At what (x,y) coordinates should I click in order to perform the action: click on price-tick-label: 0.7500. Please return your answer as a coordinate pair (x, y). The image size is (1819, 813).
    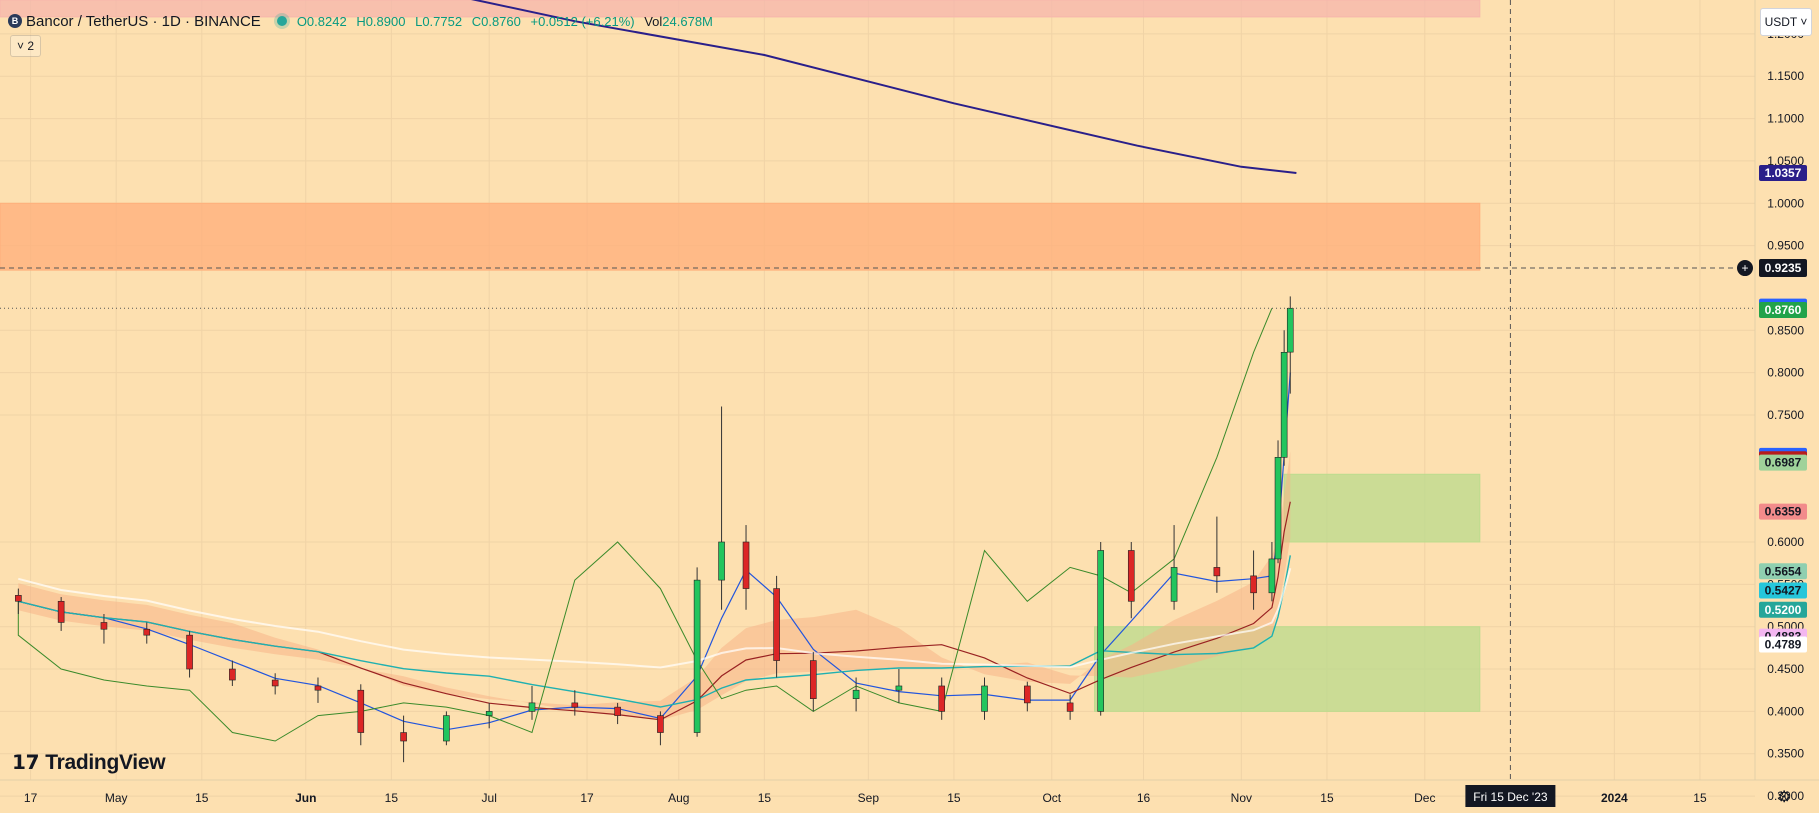
    Looking at the image, I should click on (1785, 415).